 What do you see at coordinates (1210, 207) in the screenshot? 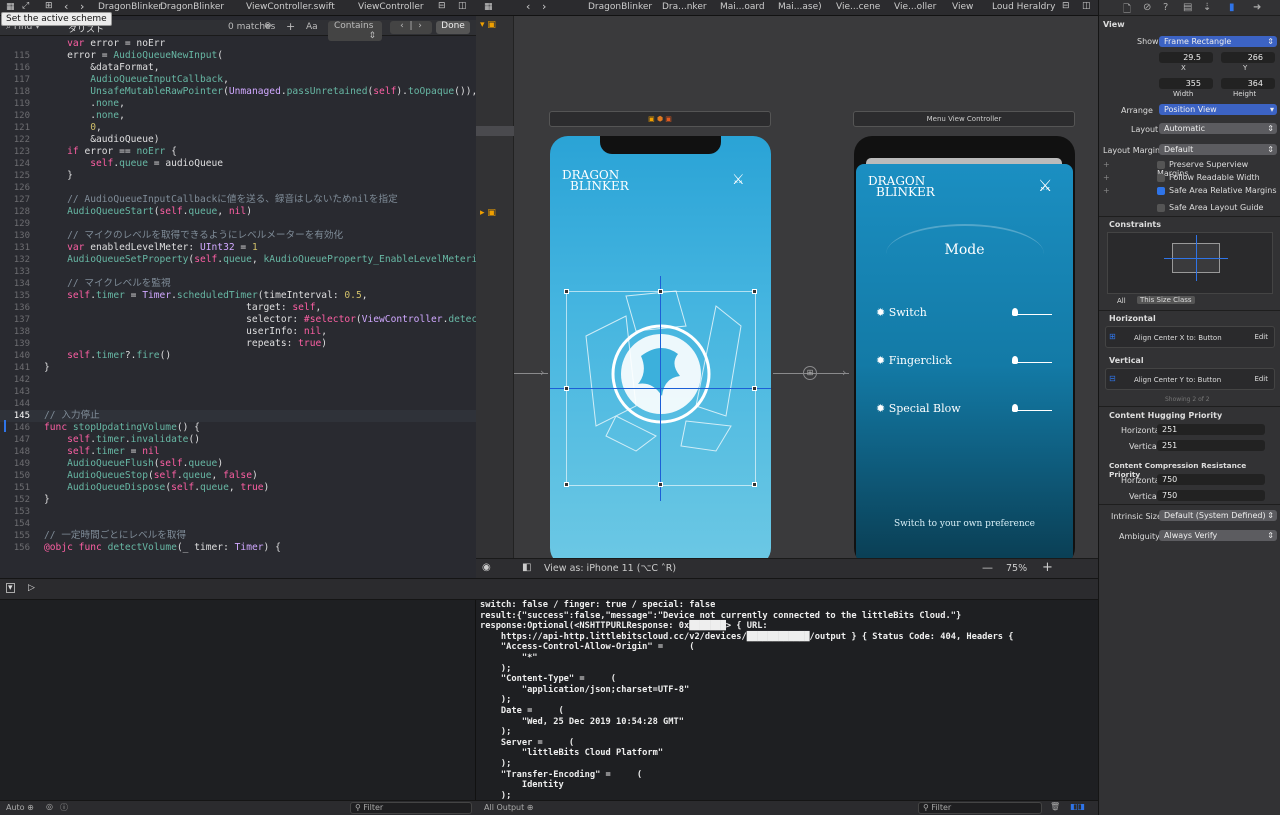
I see `safe-area-guide-checkbox: Safe Area Layout Guide` at bounding box center [1210, 207].